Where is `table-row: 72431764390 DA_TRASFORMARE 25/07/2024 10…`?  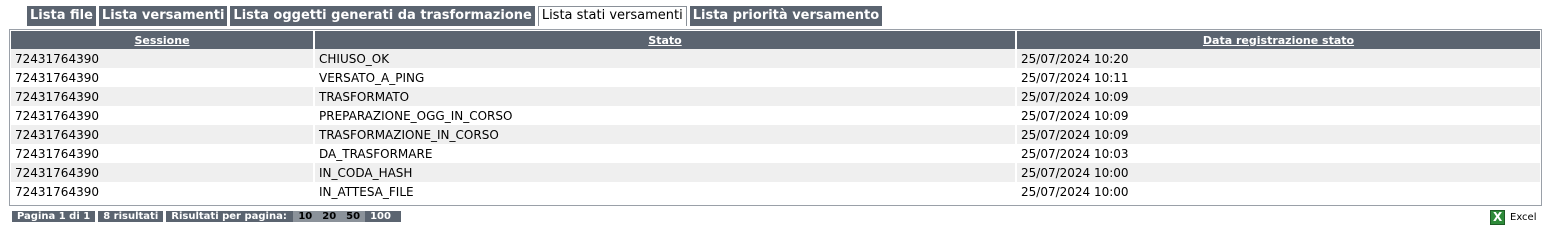 table-row: 72431764390 DA_TRASFORMARE 25/07/2024 10… is located at coordinates (775, 153).